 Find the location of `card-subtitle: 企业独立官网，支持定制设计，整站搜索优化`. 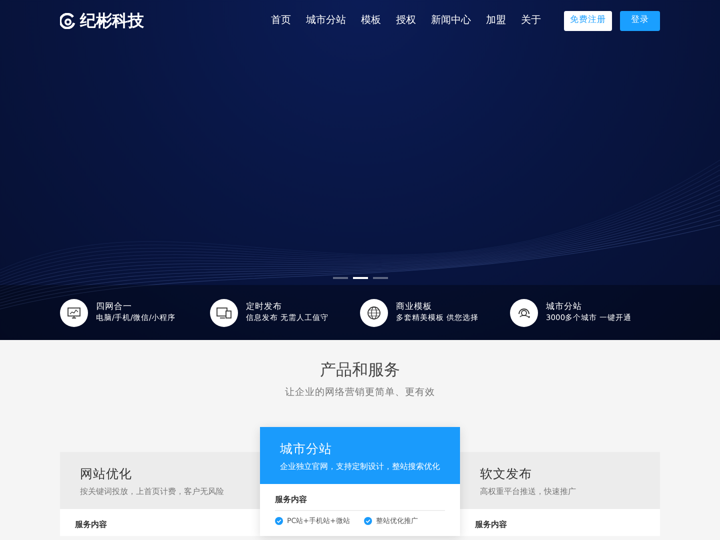

card-subtitle: 企业独立官网，支持定制设计，整站搜索优化 is located at coordinates (360, 467).